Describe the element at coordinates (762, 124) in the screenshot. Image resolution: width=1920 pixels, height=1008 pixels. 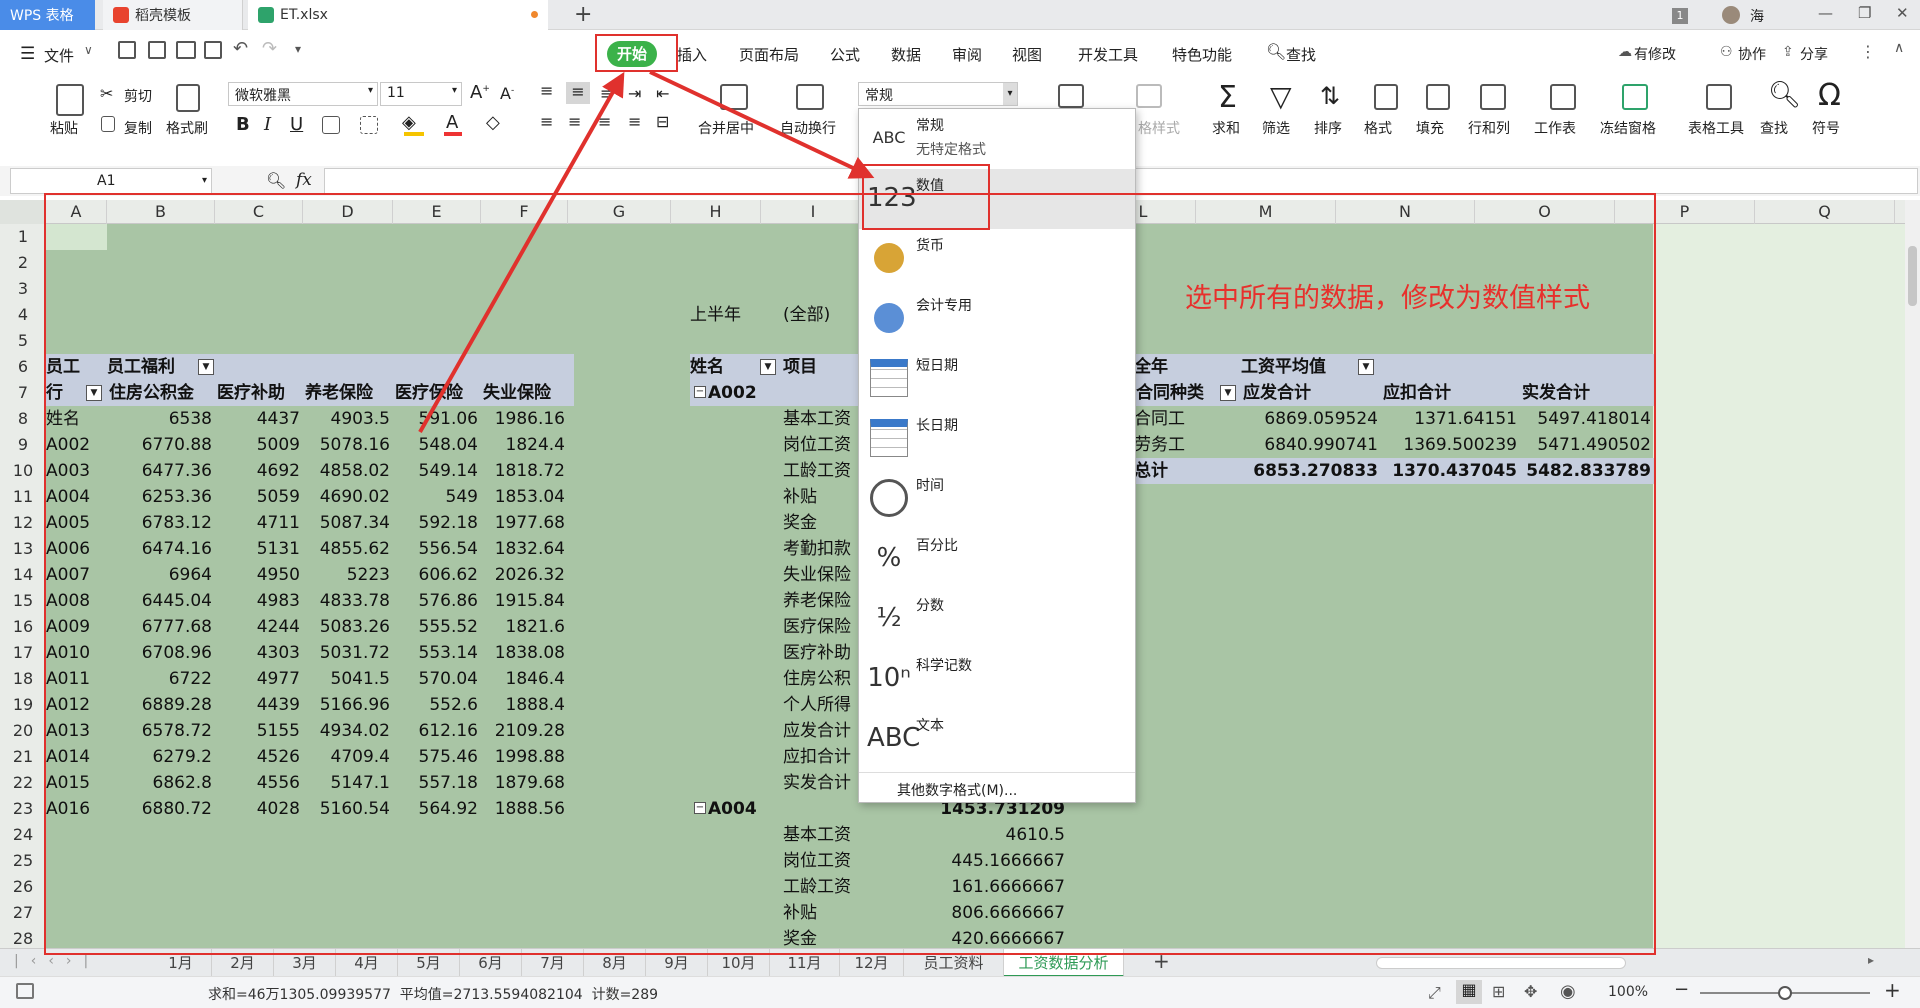
I see `arrow-to-numeric` at that location.